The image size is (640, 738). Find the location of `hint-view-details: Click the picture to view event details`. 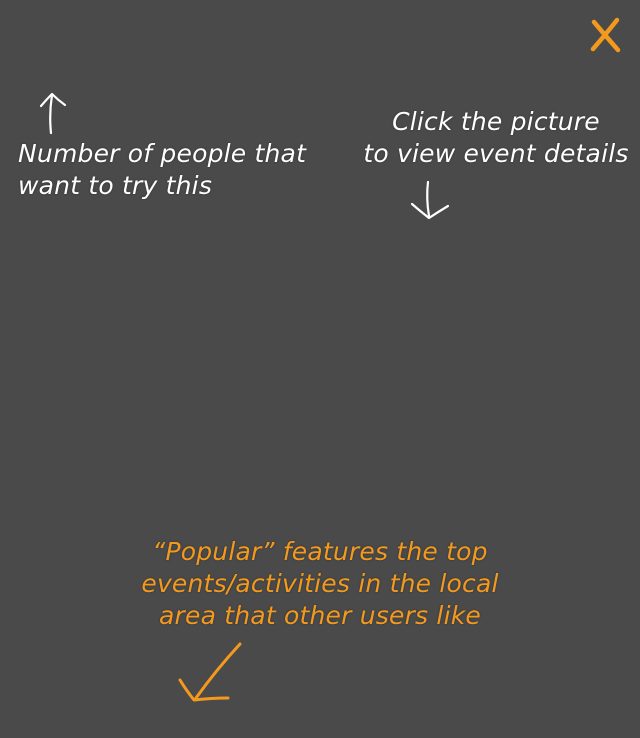

hint-view-details: Click the picture to view event details is located at coordinates (496, 138).